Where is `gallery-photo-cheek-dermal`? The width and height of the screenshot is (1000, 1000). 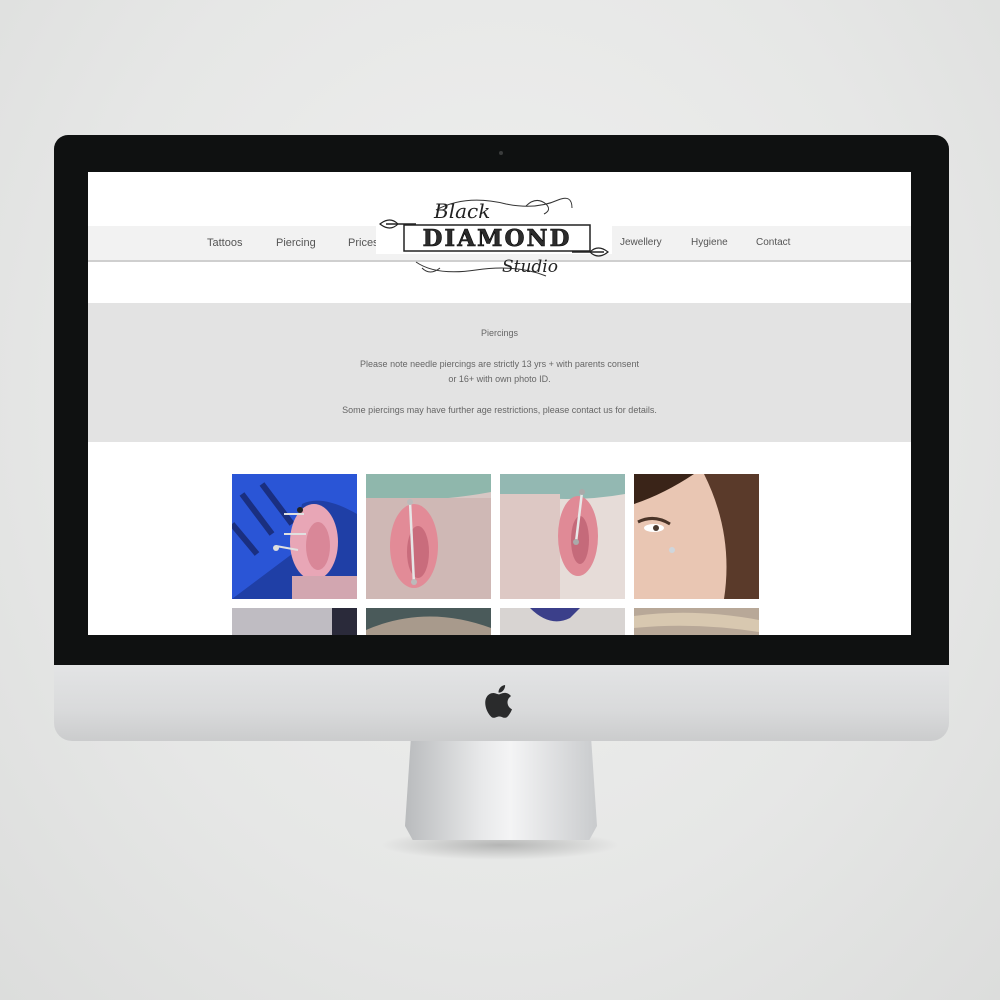 gallery-photo-cheek-dermal is located at coordinates (696, 536).